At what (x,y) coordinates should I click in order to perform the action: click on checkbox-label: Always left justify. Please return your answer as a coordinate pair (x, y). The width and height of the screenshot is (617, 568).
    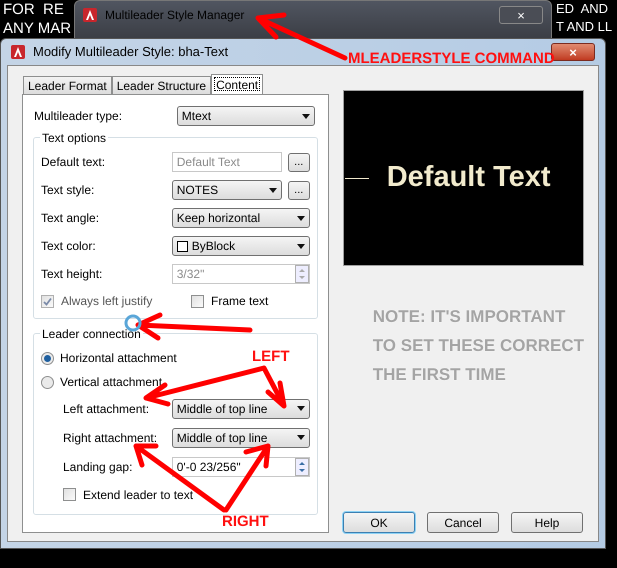
    Looking at the image, I should click on (106, 301).